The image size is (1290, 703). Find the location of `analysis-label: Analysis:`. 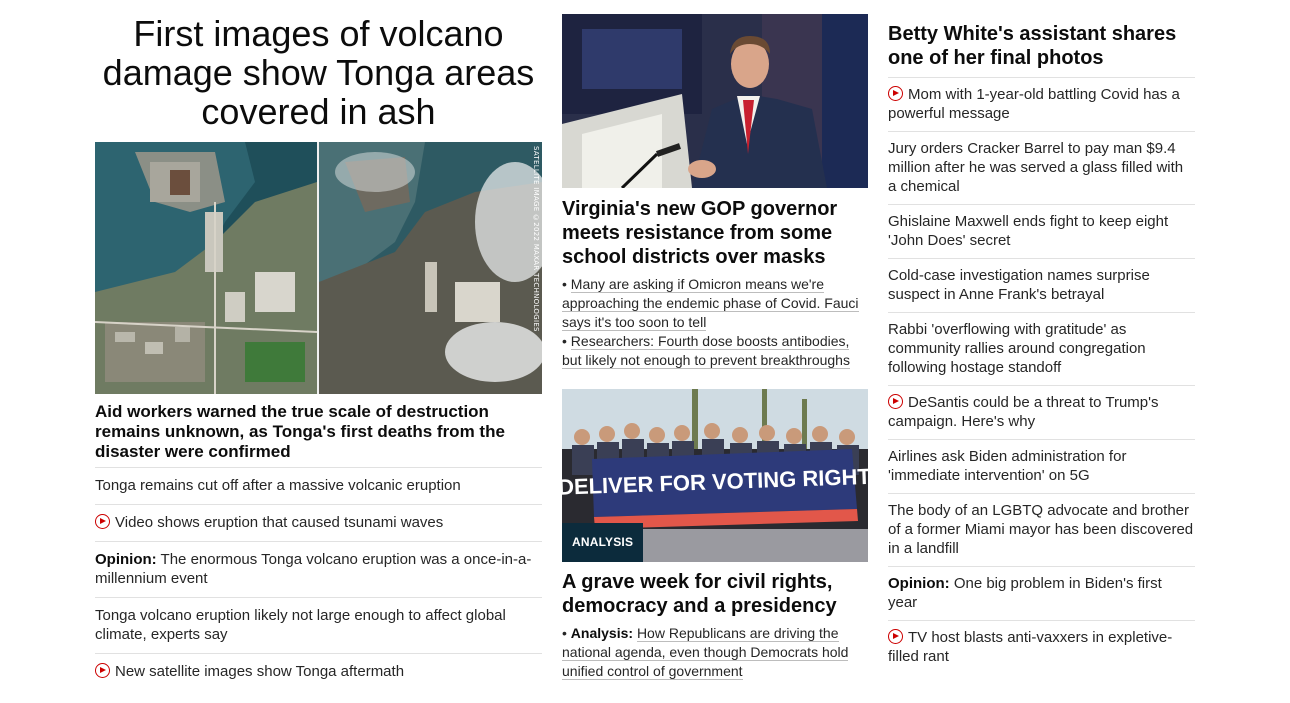

analysis-label: Analysis: is located at coordinates (602, 633).